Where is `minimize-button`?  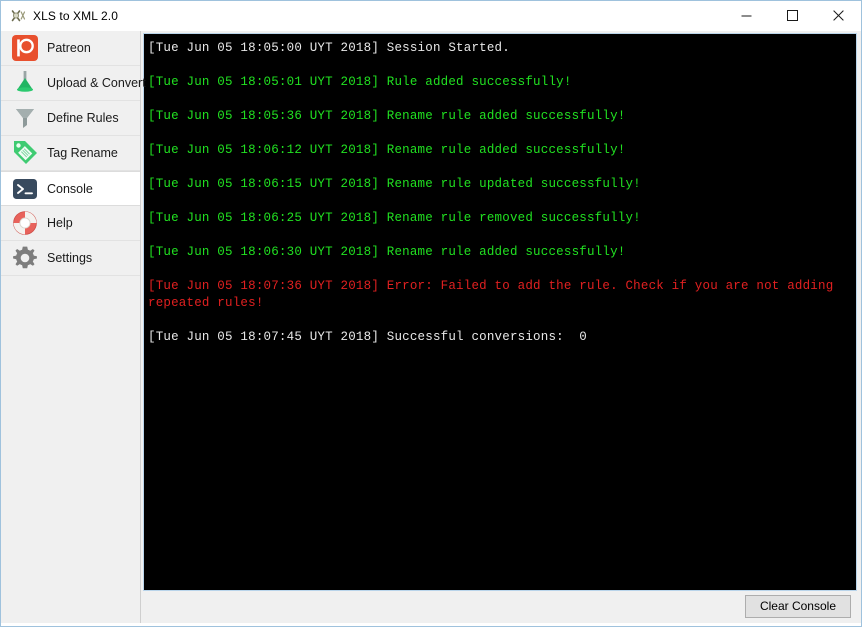
minimize-button is located at coordinates (746, 16).